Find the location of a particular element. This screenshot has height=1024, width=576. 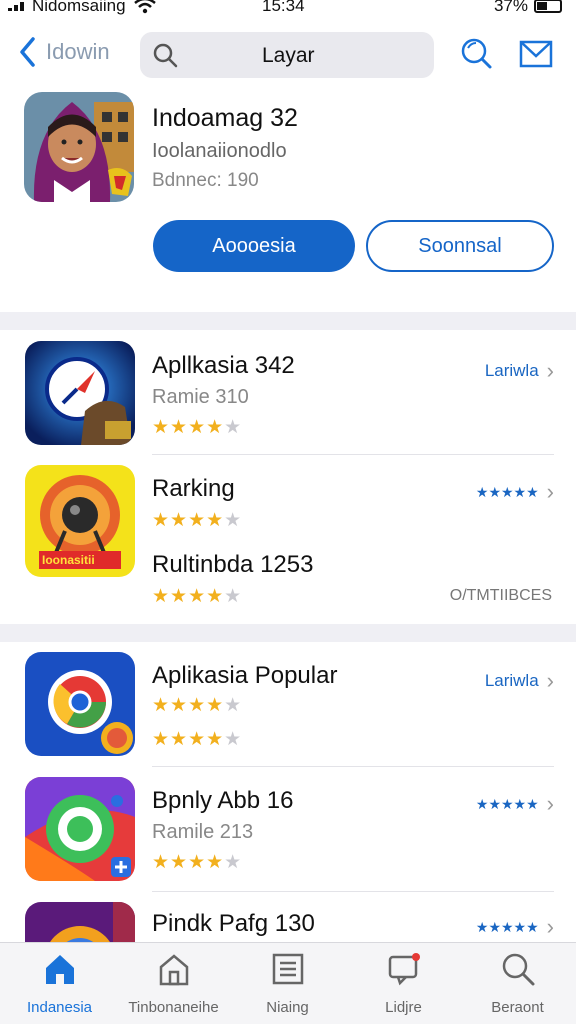

app-icon-label: Ioonasitii is located at coordinates (68, 560).